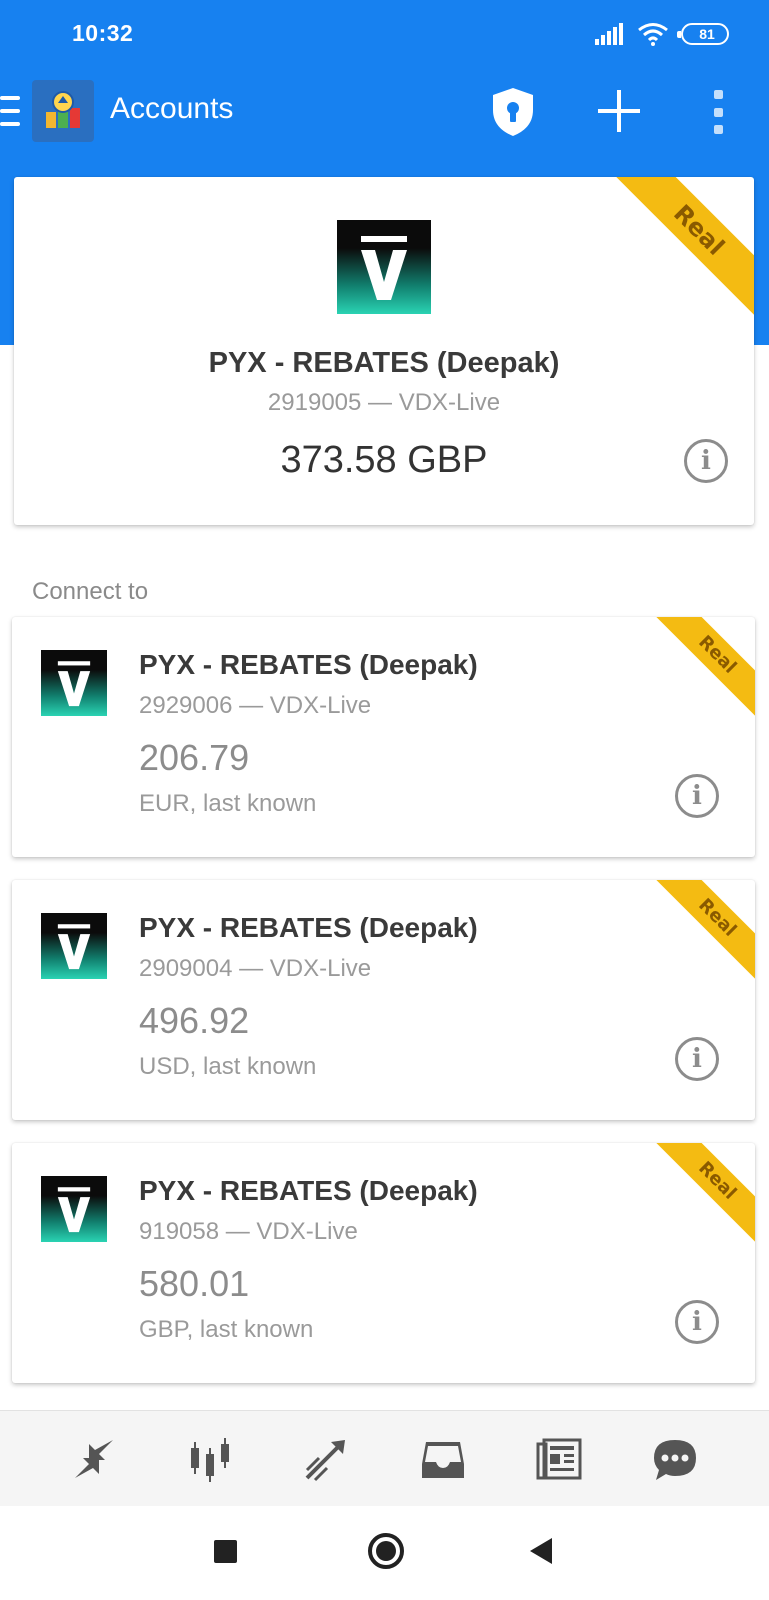  Describe the element at coordinates (653, 34) in the screenshot. I see `wifi-icon` at that location.